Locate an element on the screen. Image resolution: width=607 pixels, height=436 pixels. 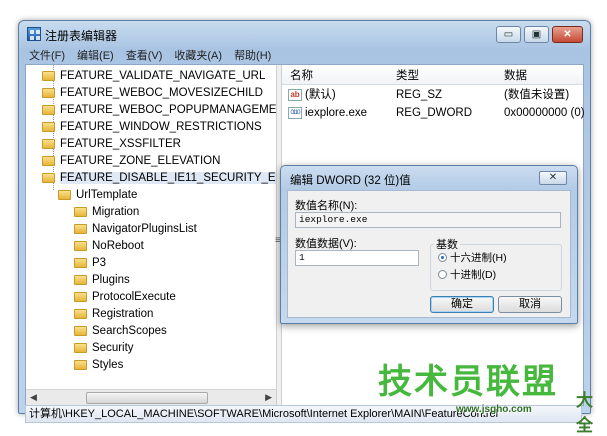
radio-hex: 十六进制(H) is located at coordinates (472, 258).